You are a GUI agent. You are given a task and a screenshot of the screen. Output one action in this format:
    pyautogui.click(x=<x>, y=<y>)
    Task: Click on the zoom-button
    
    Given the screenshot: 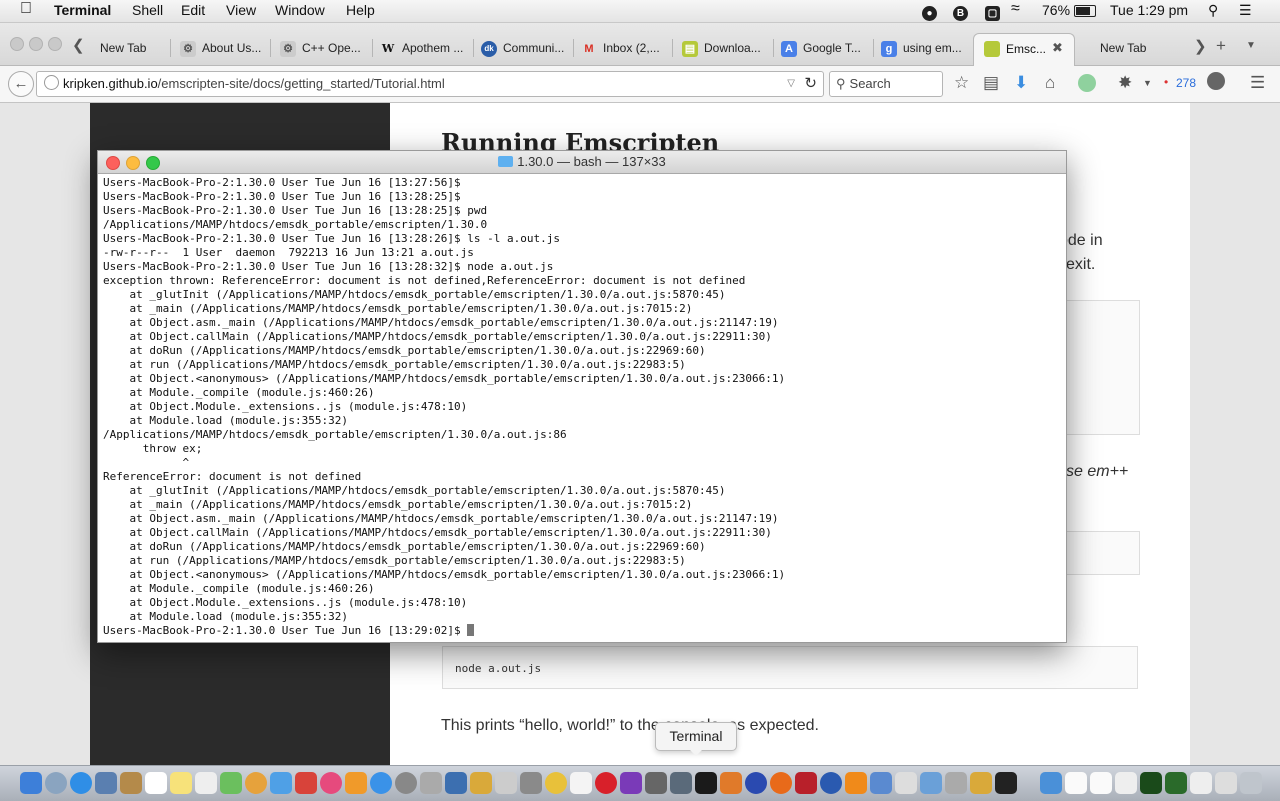 What is the action you would take?
    pyautogui.click(x=153, y=163)
    